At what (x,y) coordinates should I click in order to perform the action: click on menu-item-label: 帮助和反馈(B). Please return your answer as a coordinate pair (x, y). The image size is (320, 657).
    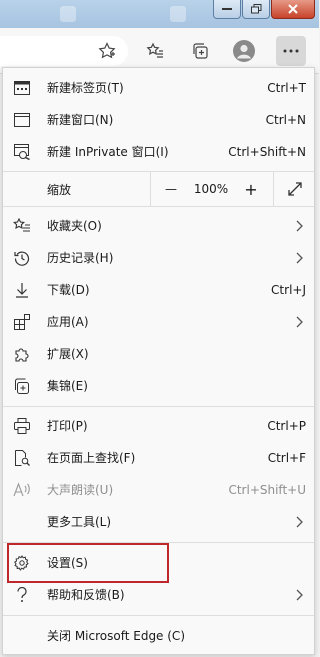
    Looking at the image, I should click on (86, 595).